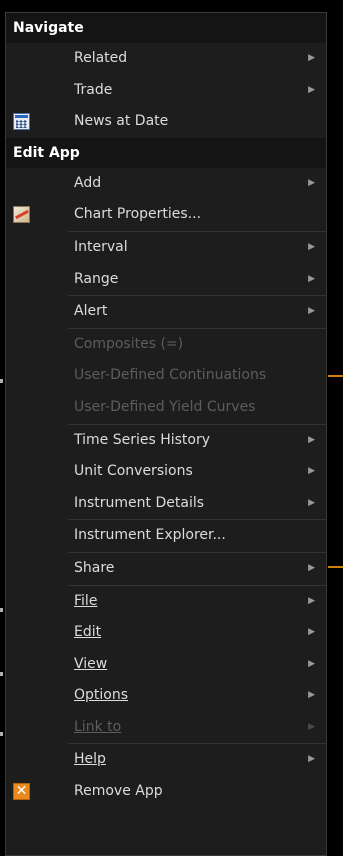 The height and width of the screenshot is (856, 343). I want to click on menu-item-label: News at Date, so click(121, 121).